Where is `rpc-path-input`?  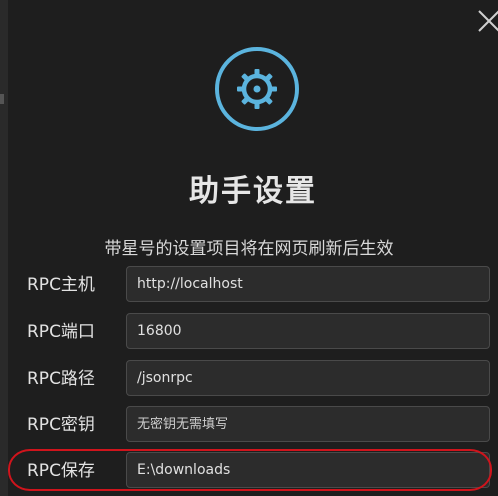 rpc-path-input is located at coordinates (308, 378).